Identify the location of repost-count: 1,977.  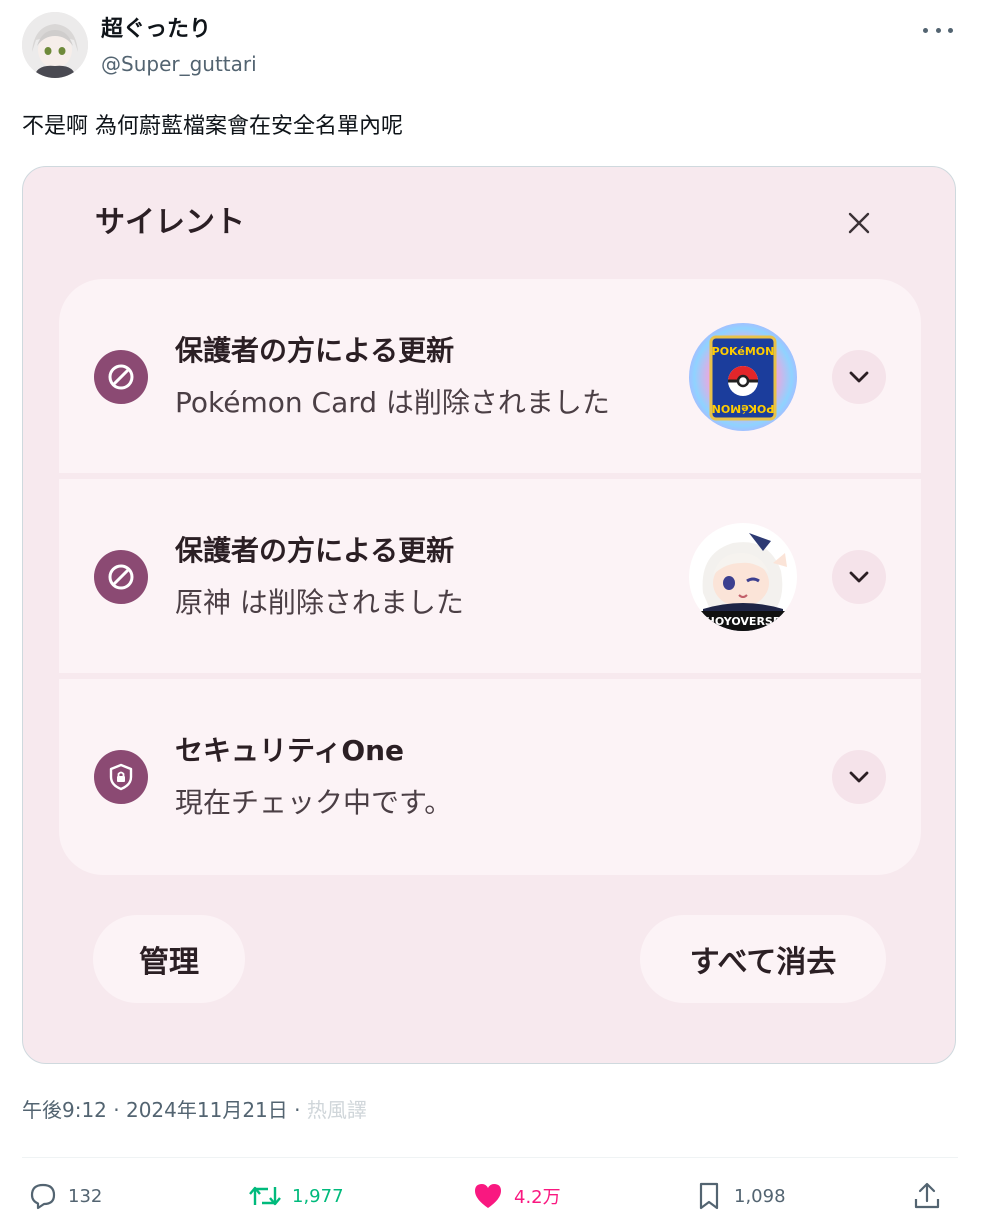
(318, 1196).